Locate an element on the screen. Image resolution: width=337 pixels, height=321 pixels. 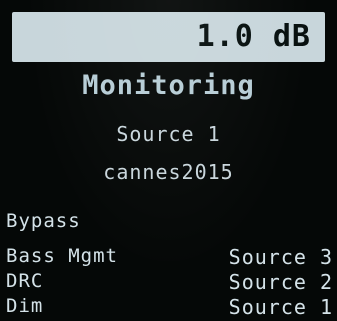
menu-item-bypass: Bypass is located at coordinates (43, 221).